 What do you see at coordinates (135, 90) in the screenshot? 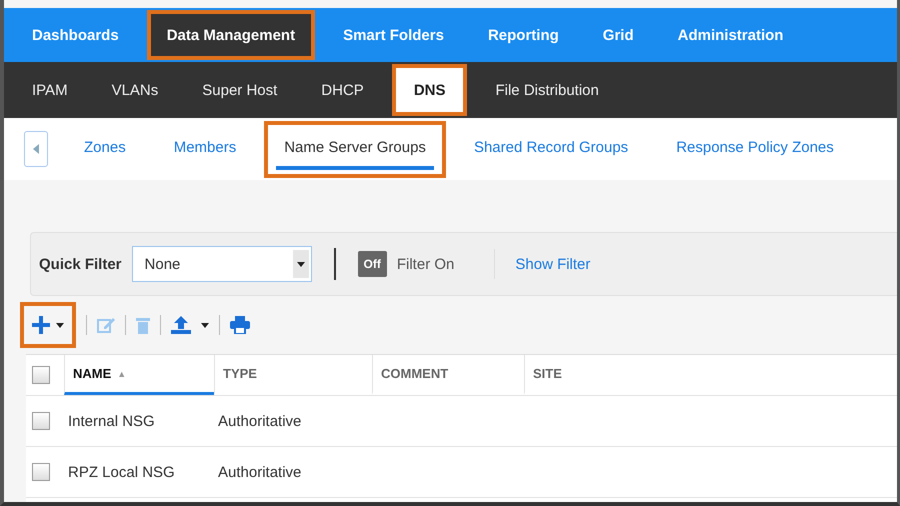
I see `sub-nav-item: VLANs` at bounding box center [135, 90].